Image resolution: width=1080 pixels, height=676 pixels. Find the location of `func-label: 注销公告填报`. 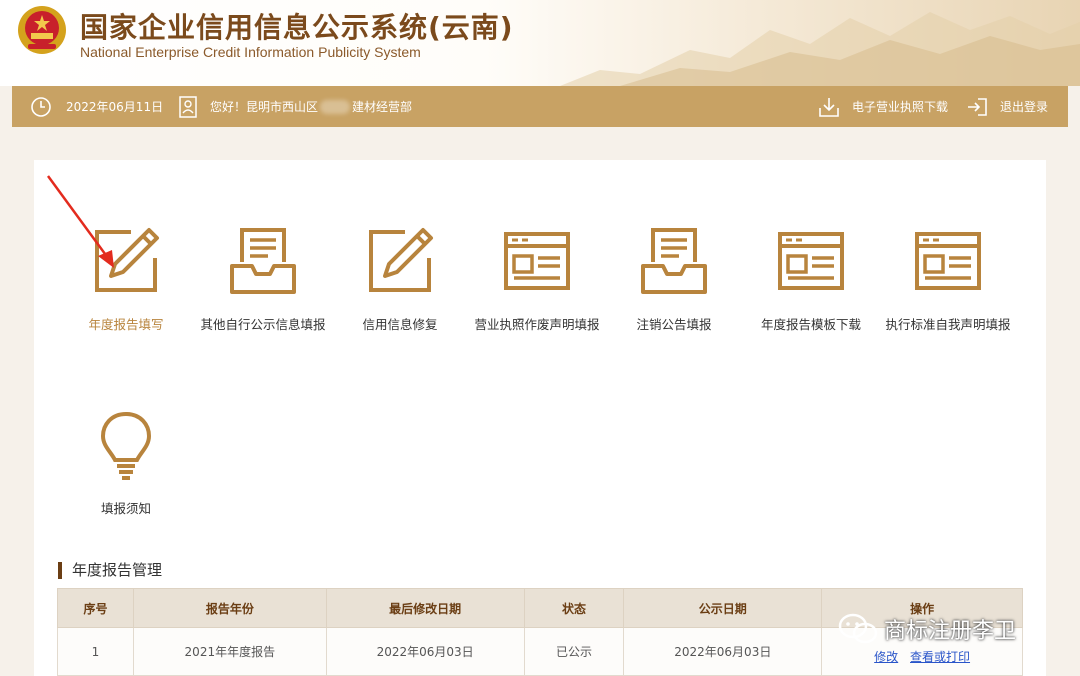

func-label: 注销公告填报 is located at coordinates (674, 324).